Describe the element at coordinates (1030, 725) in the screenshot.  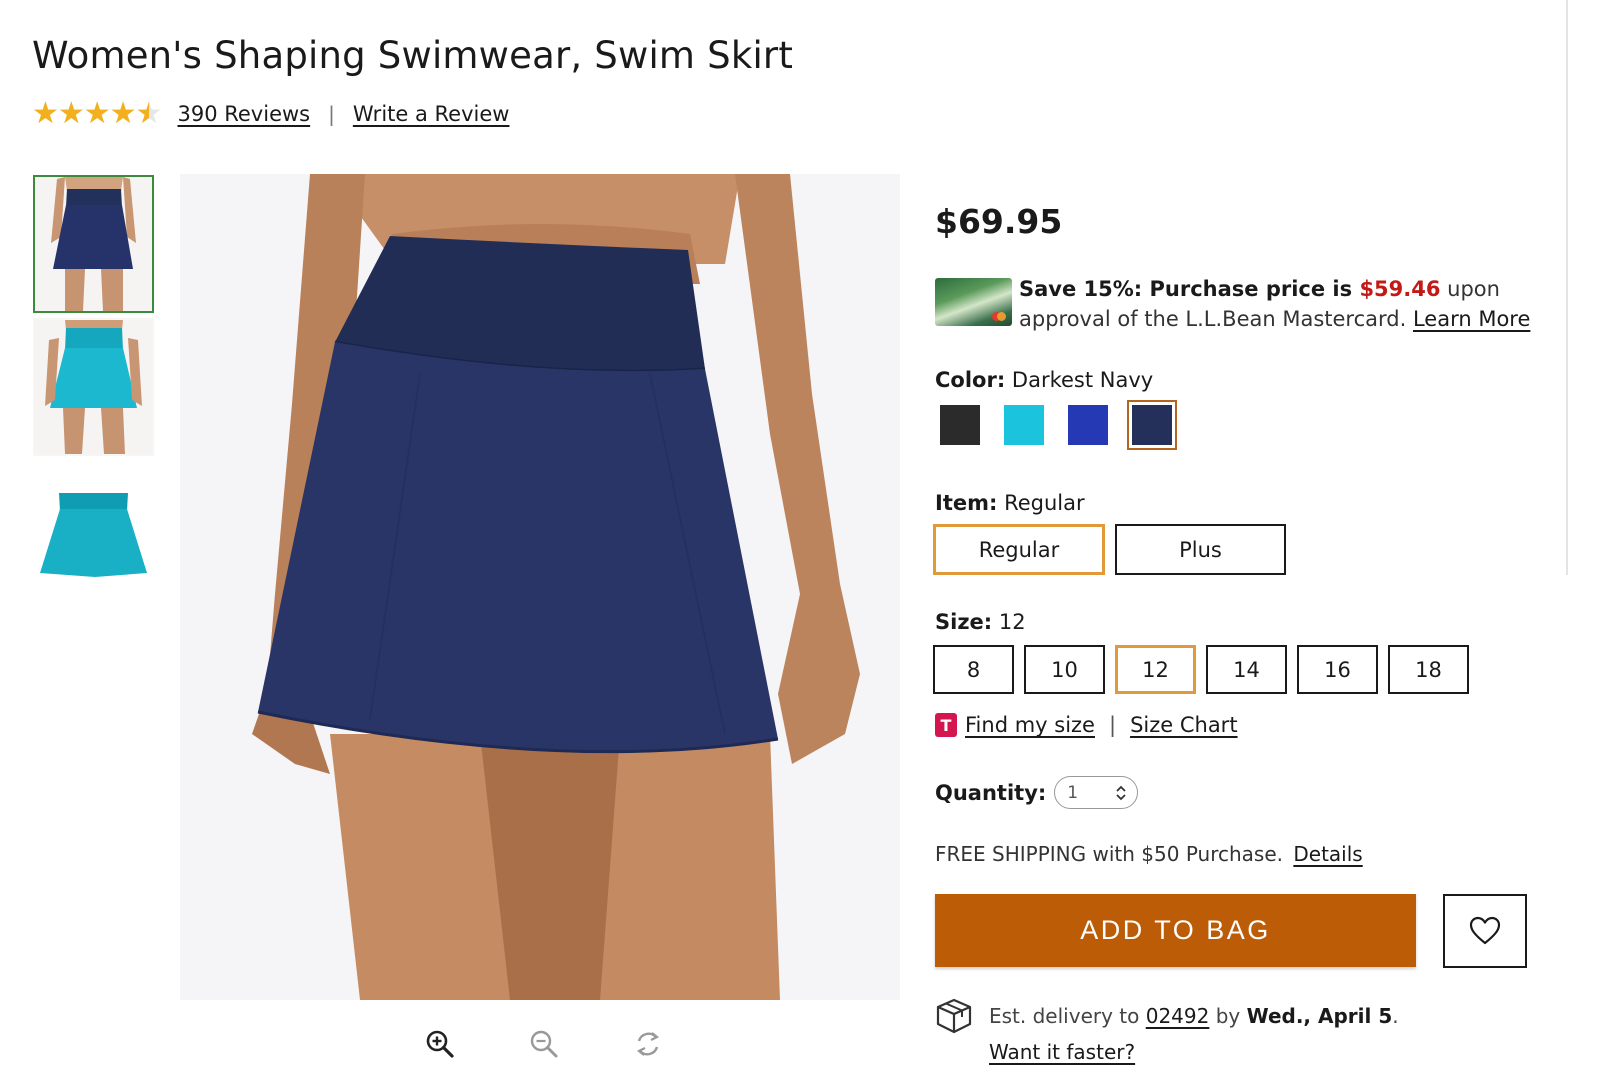
I see `find-my-size-link: Find my size` at that location.